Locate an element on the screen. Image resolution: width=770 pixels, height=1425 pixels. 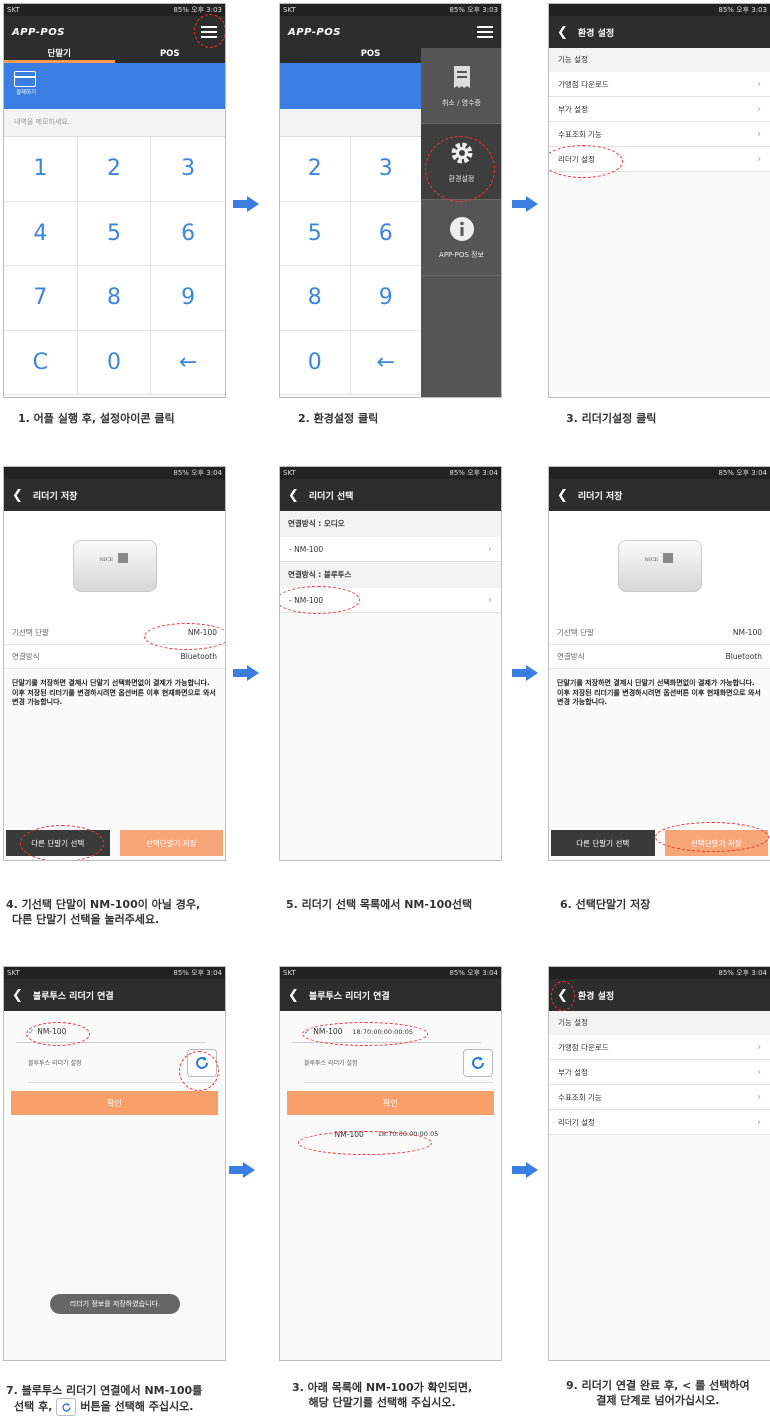
caption-3: 3. 리더기설정 클릭 is located at coordinates (611, 418).